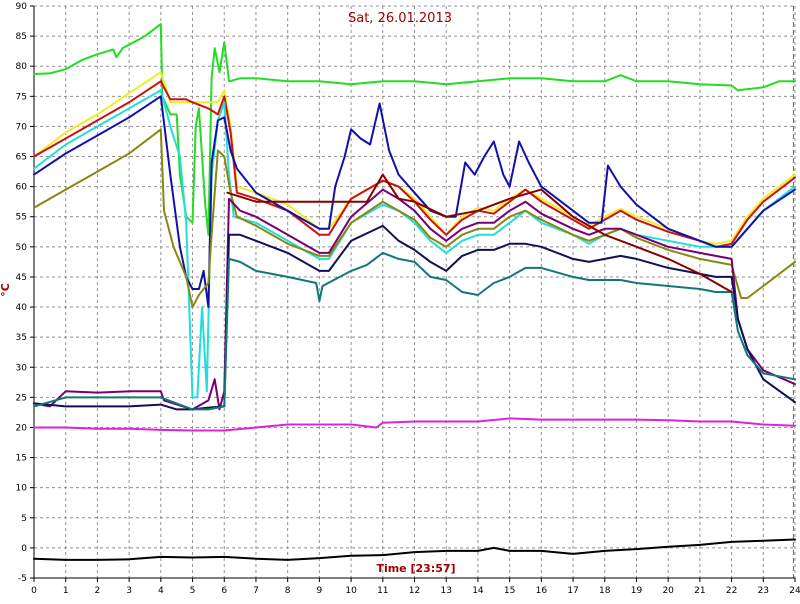 Image resolution: width=800 pixels, height=604 pixels. What do you see at coordinates (21, 218) in the screenshot?
I see `y-tick-label: 55` at bounding box center [21, 218].